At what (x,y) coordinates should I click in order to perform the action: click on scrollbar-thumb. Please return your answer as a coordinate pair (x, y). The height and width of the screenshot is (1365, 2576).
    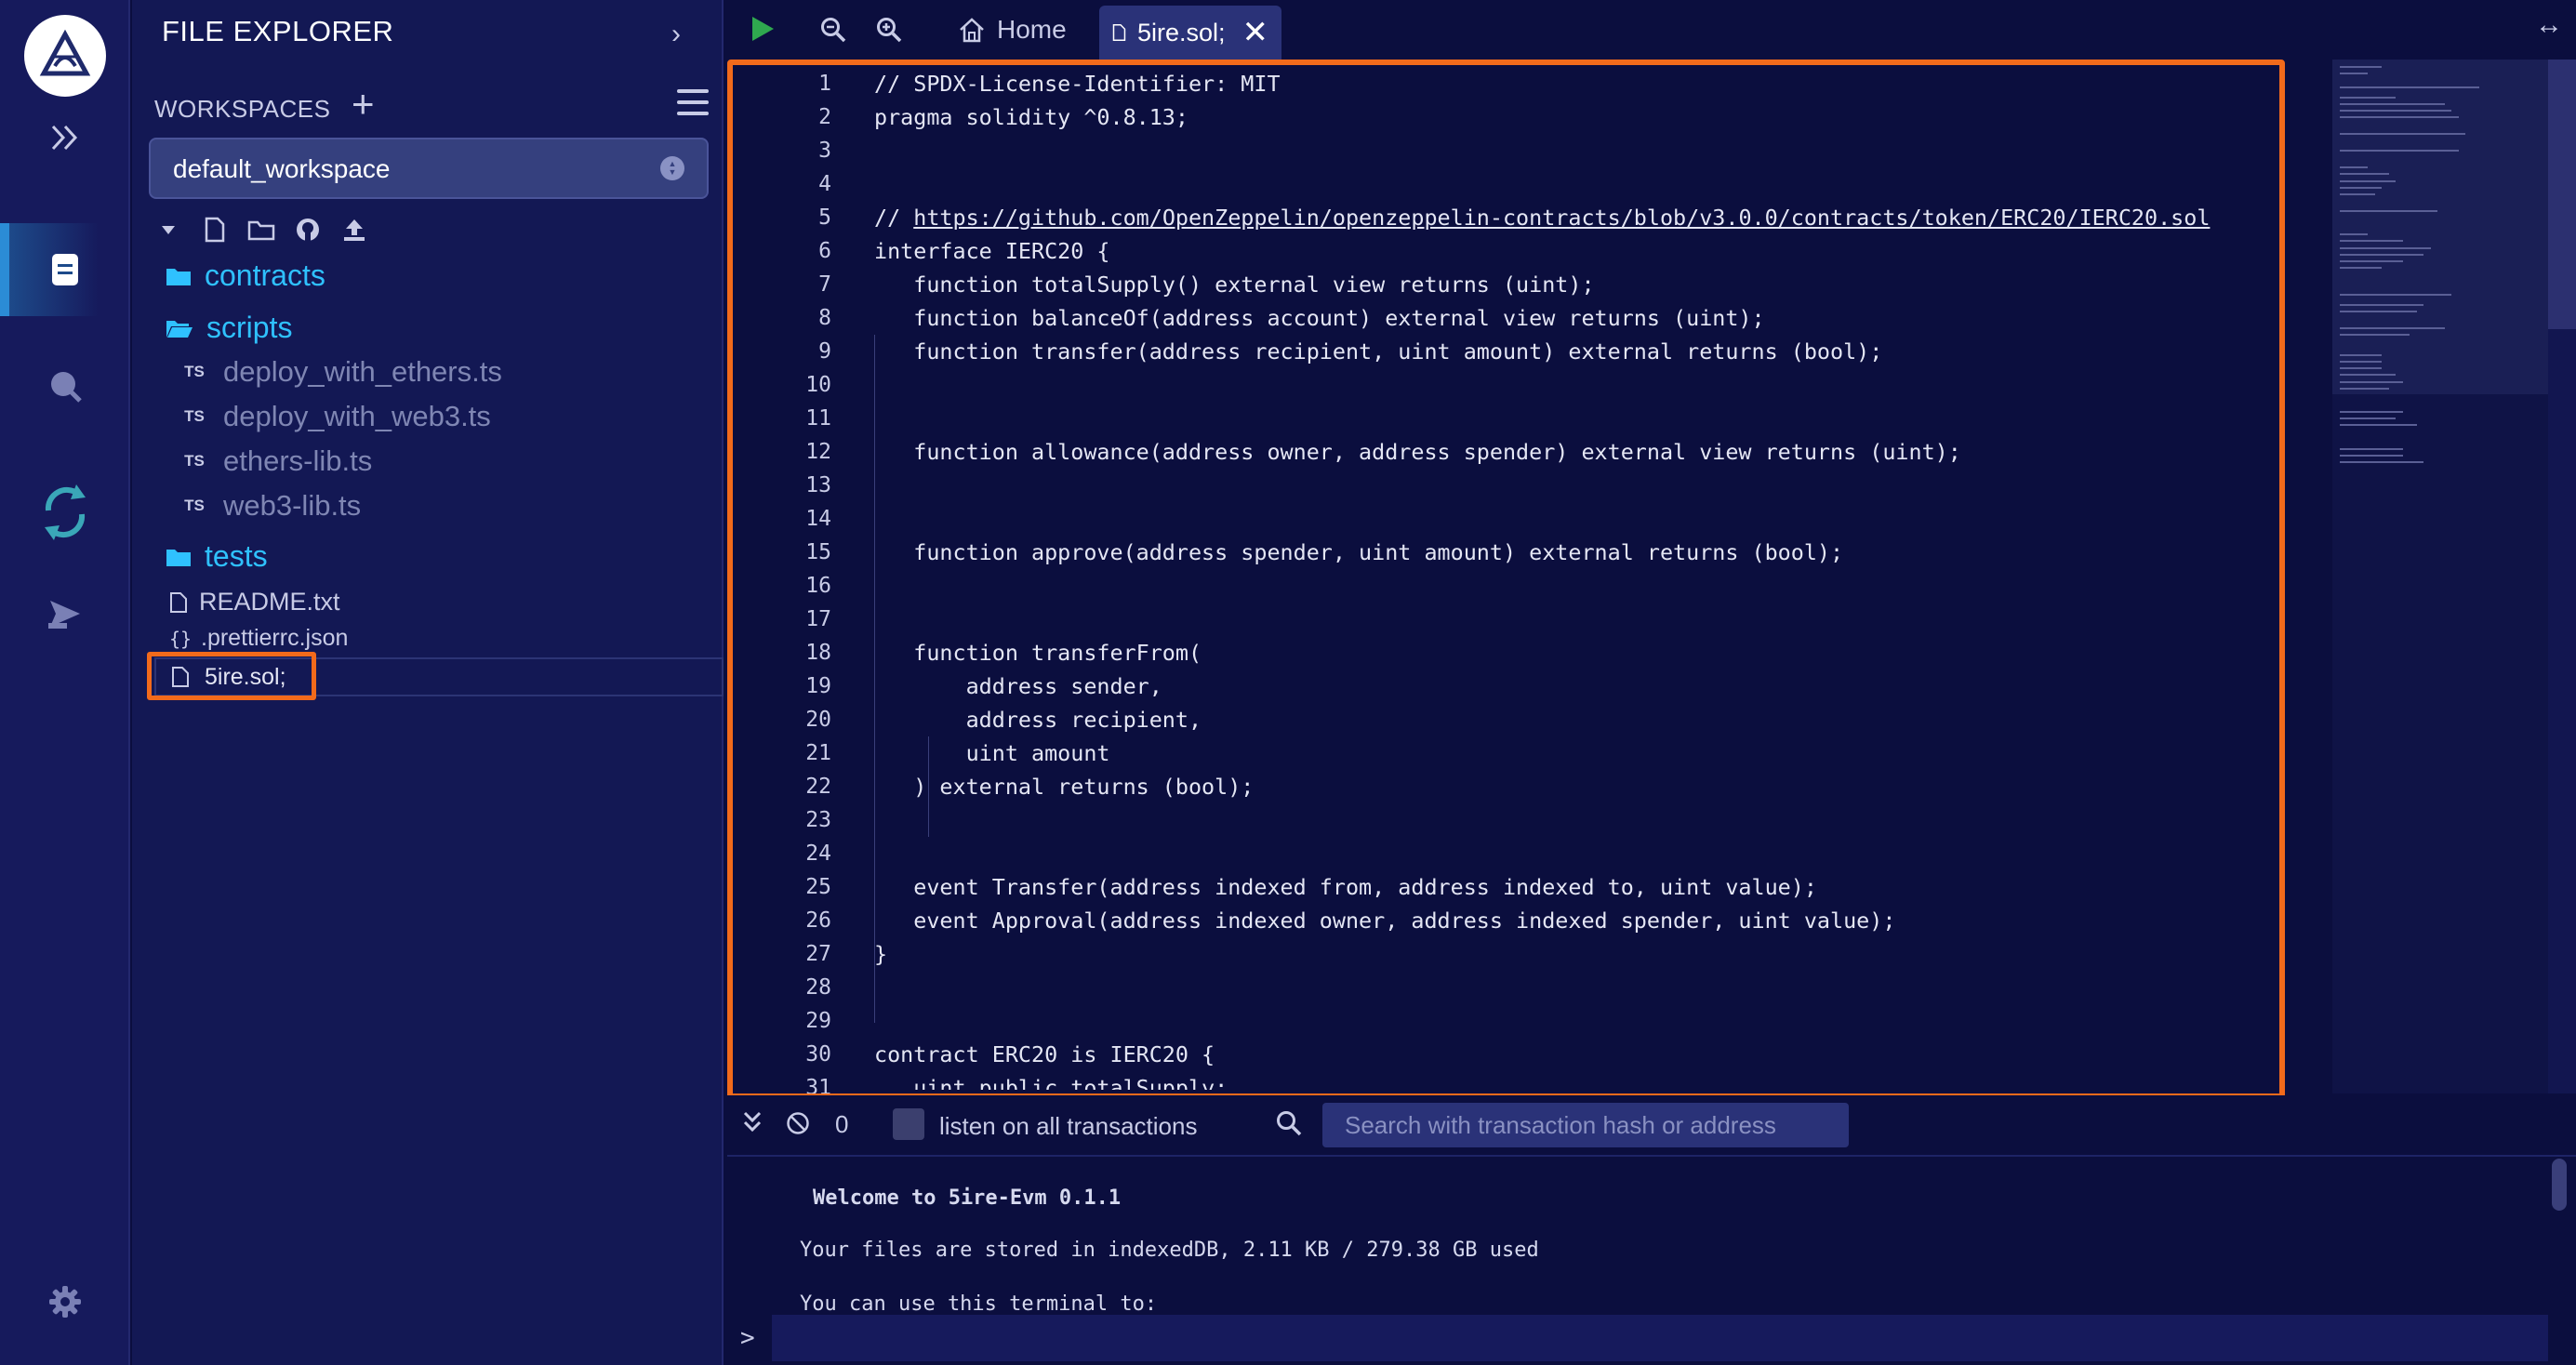
    Looking at the image, I should click on (2562, 194).